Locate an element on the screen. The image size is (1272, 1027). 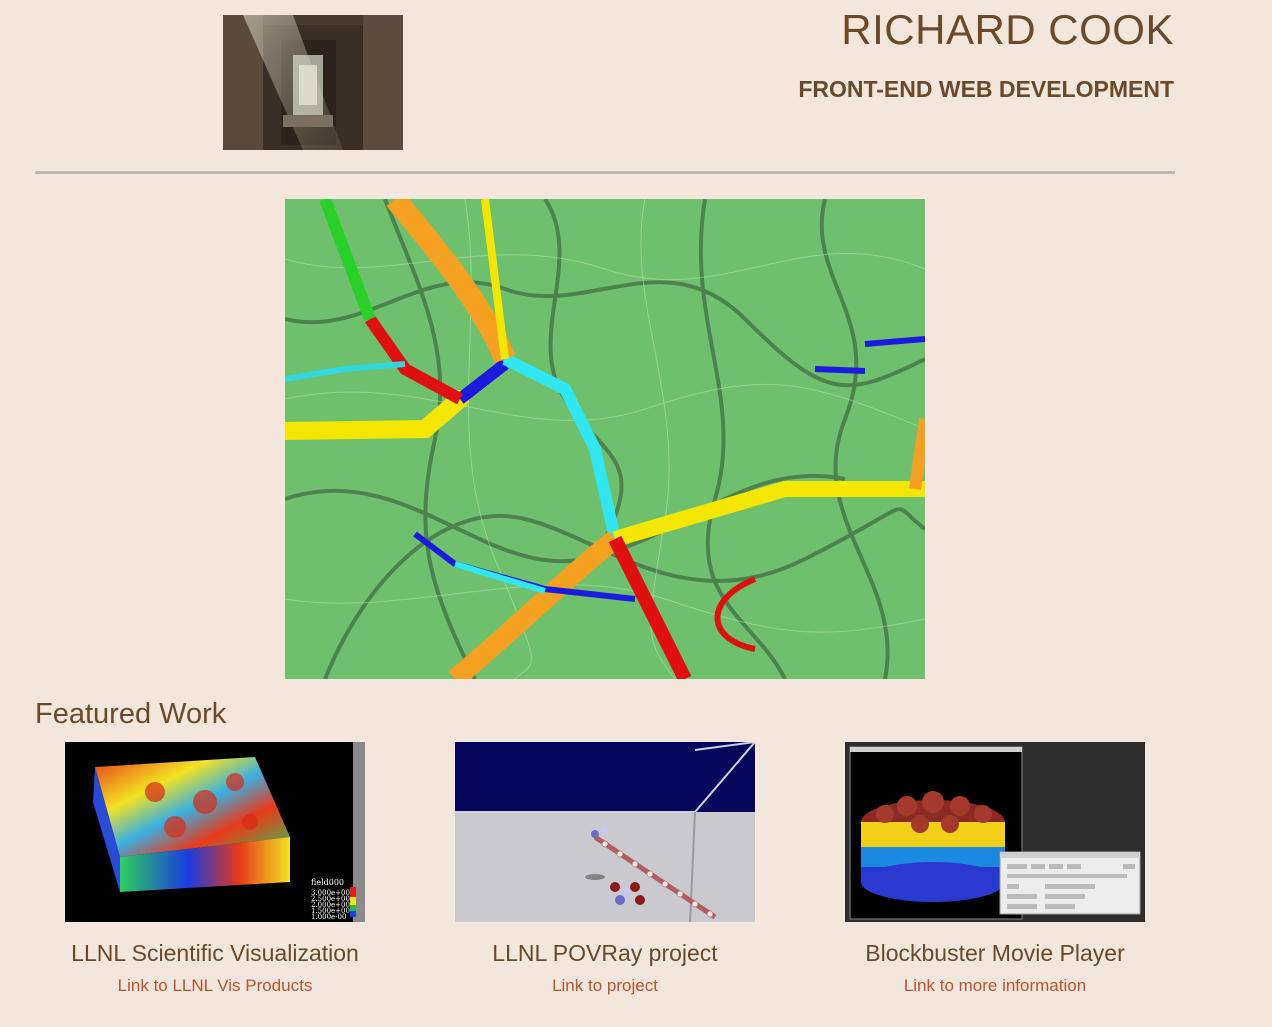
povray-link: Link to project is located at coordinates (605, 986).